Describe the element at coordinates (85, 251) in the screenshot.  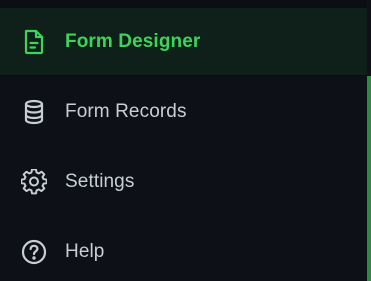
I see `sidebar-item-label: Help` at that location.